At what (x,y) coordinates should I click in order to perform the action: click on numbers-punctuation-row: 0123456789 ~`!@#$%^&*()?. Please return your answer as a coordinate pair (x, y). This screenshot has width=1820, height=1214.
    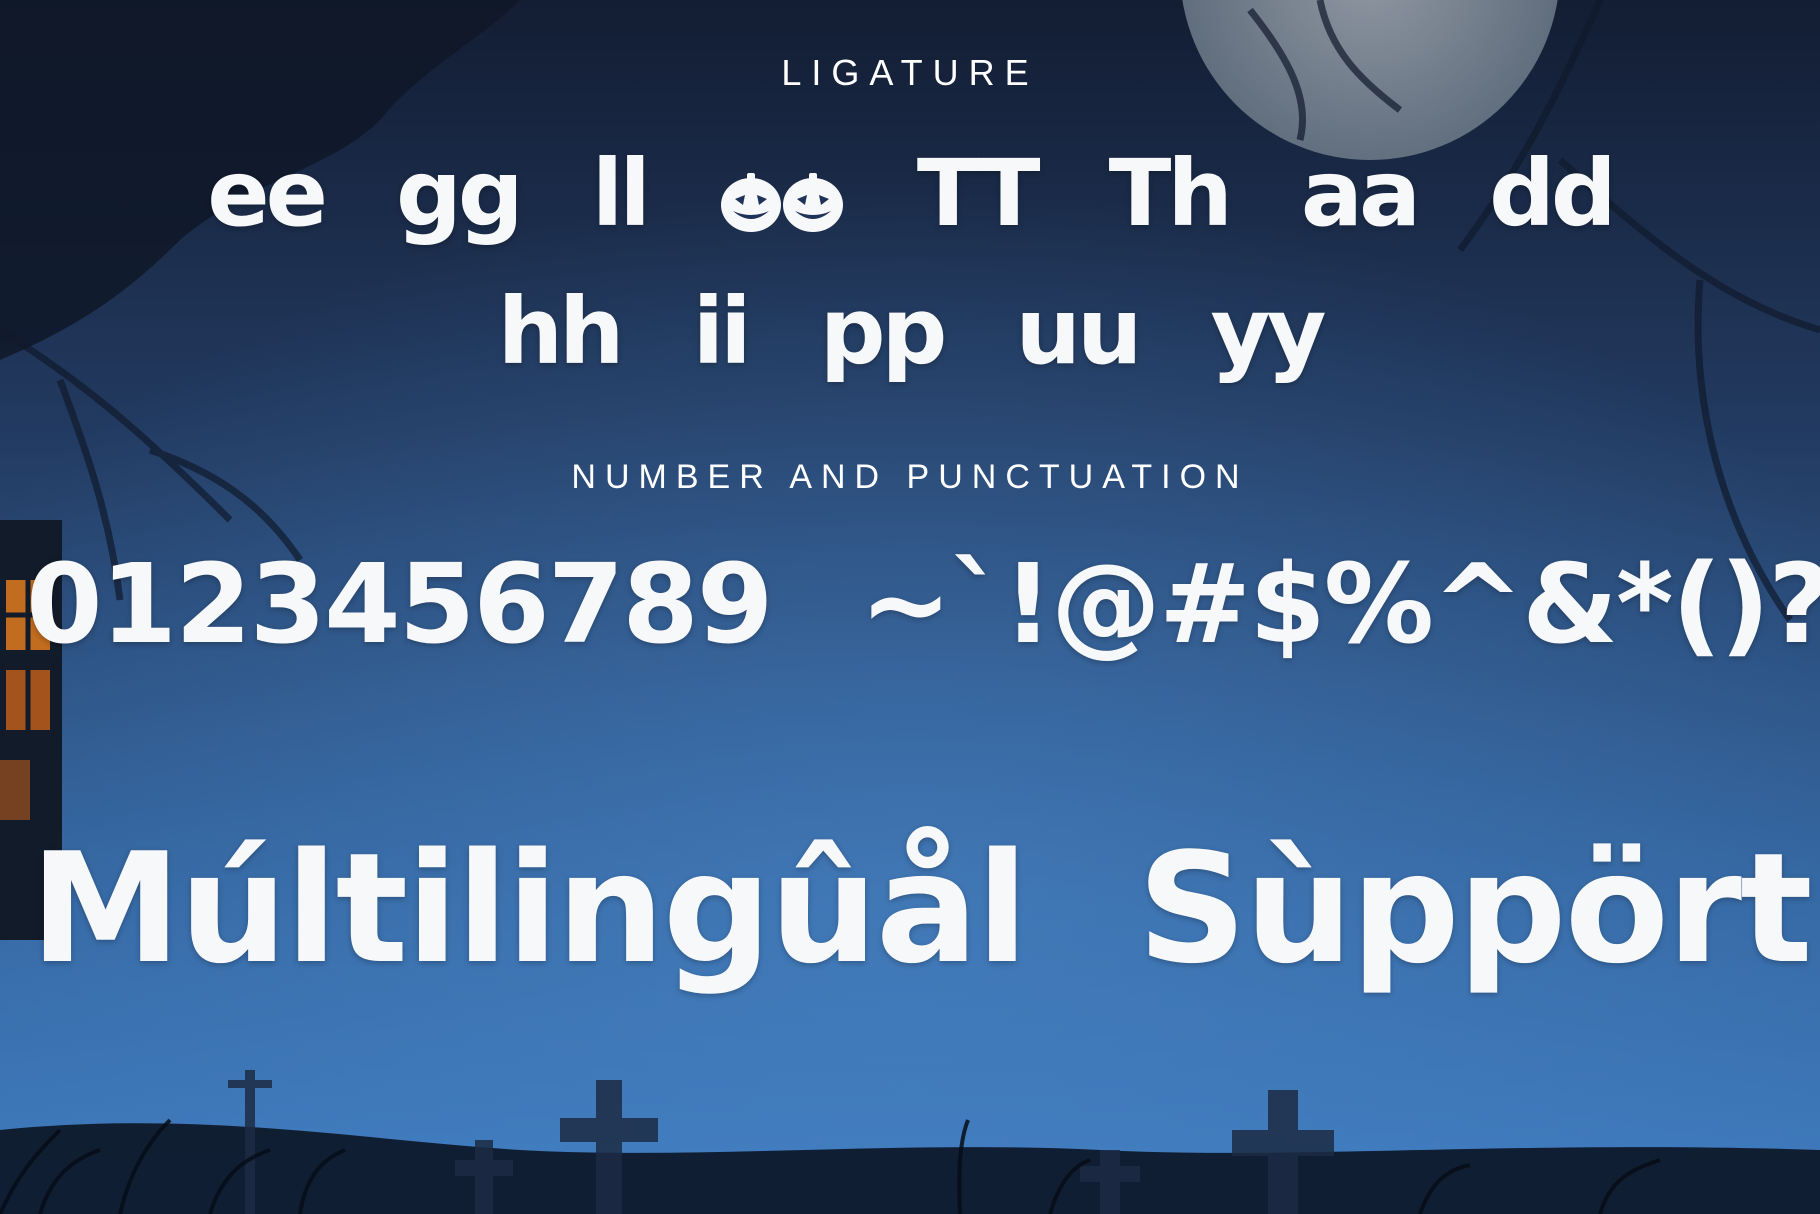
    Looking at the image, I should click on (910, 604).